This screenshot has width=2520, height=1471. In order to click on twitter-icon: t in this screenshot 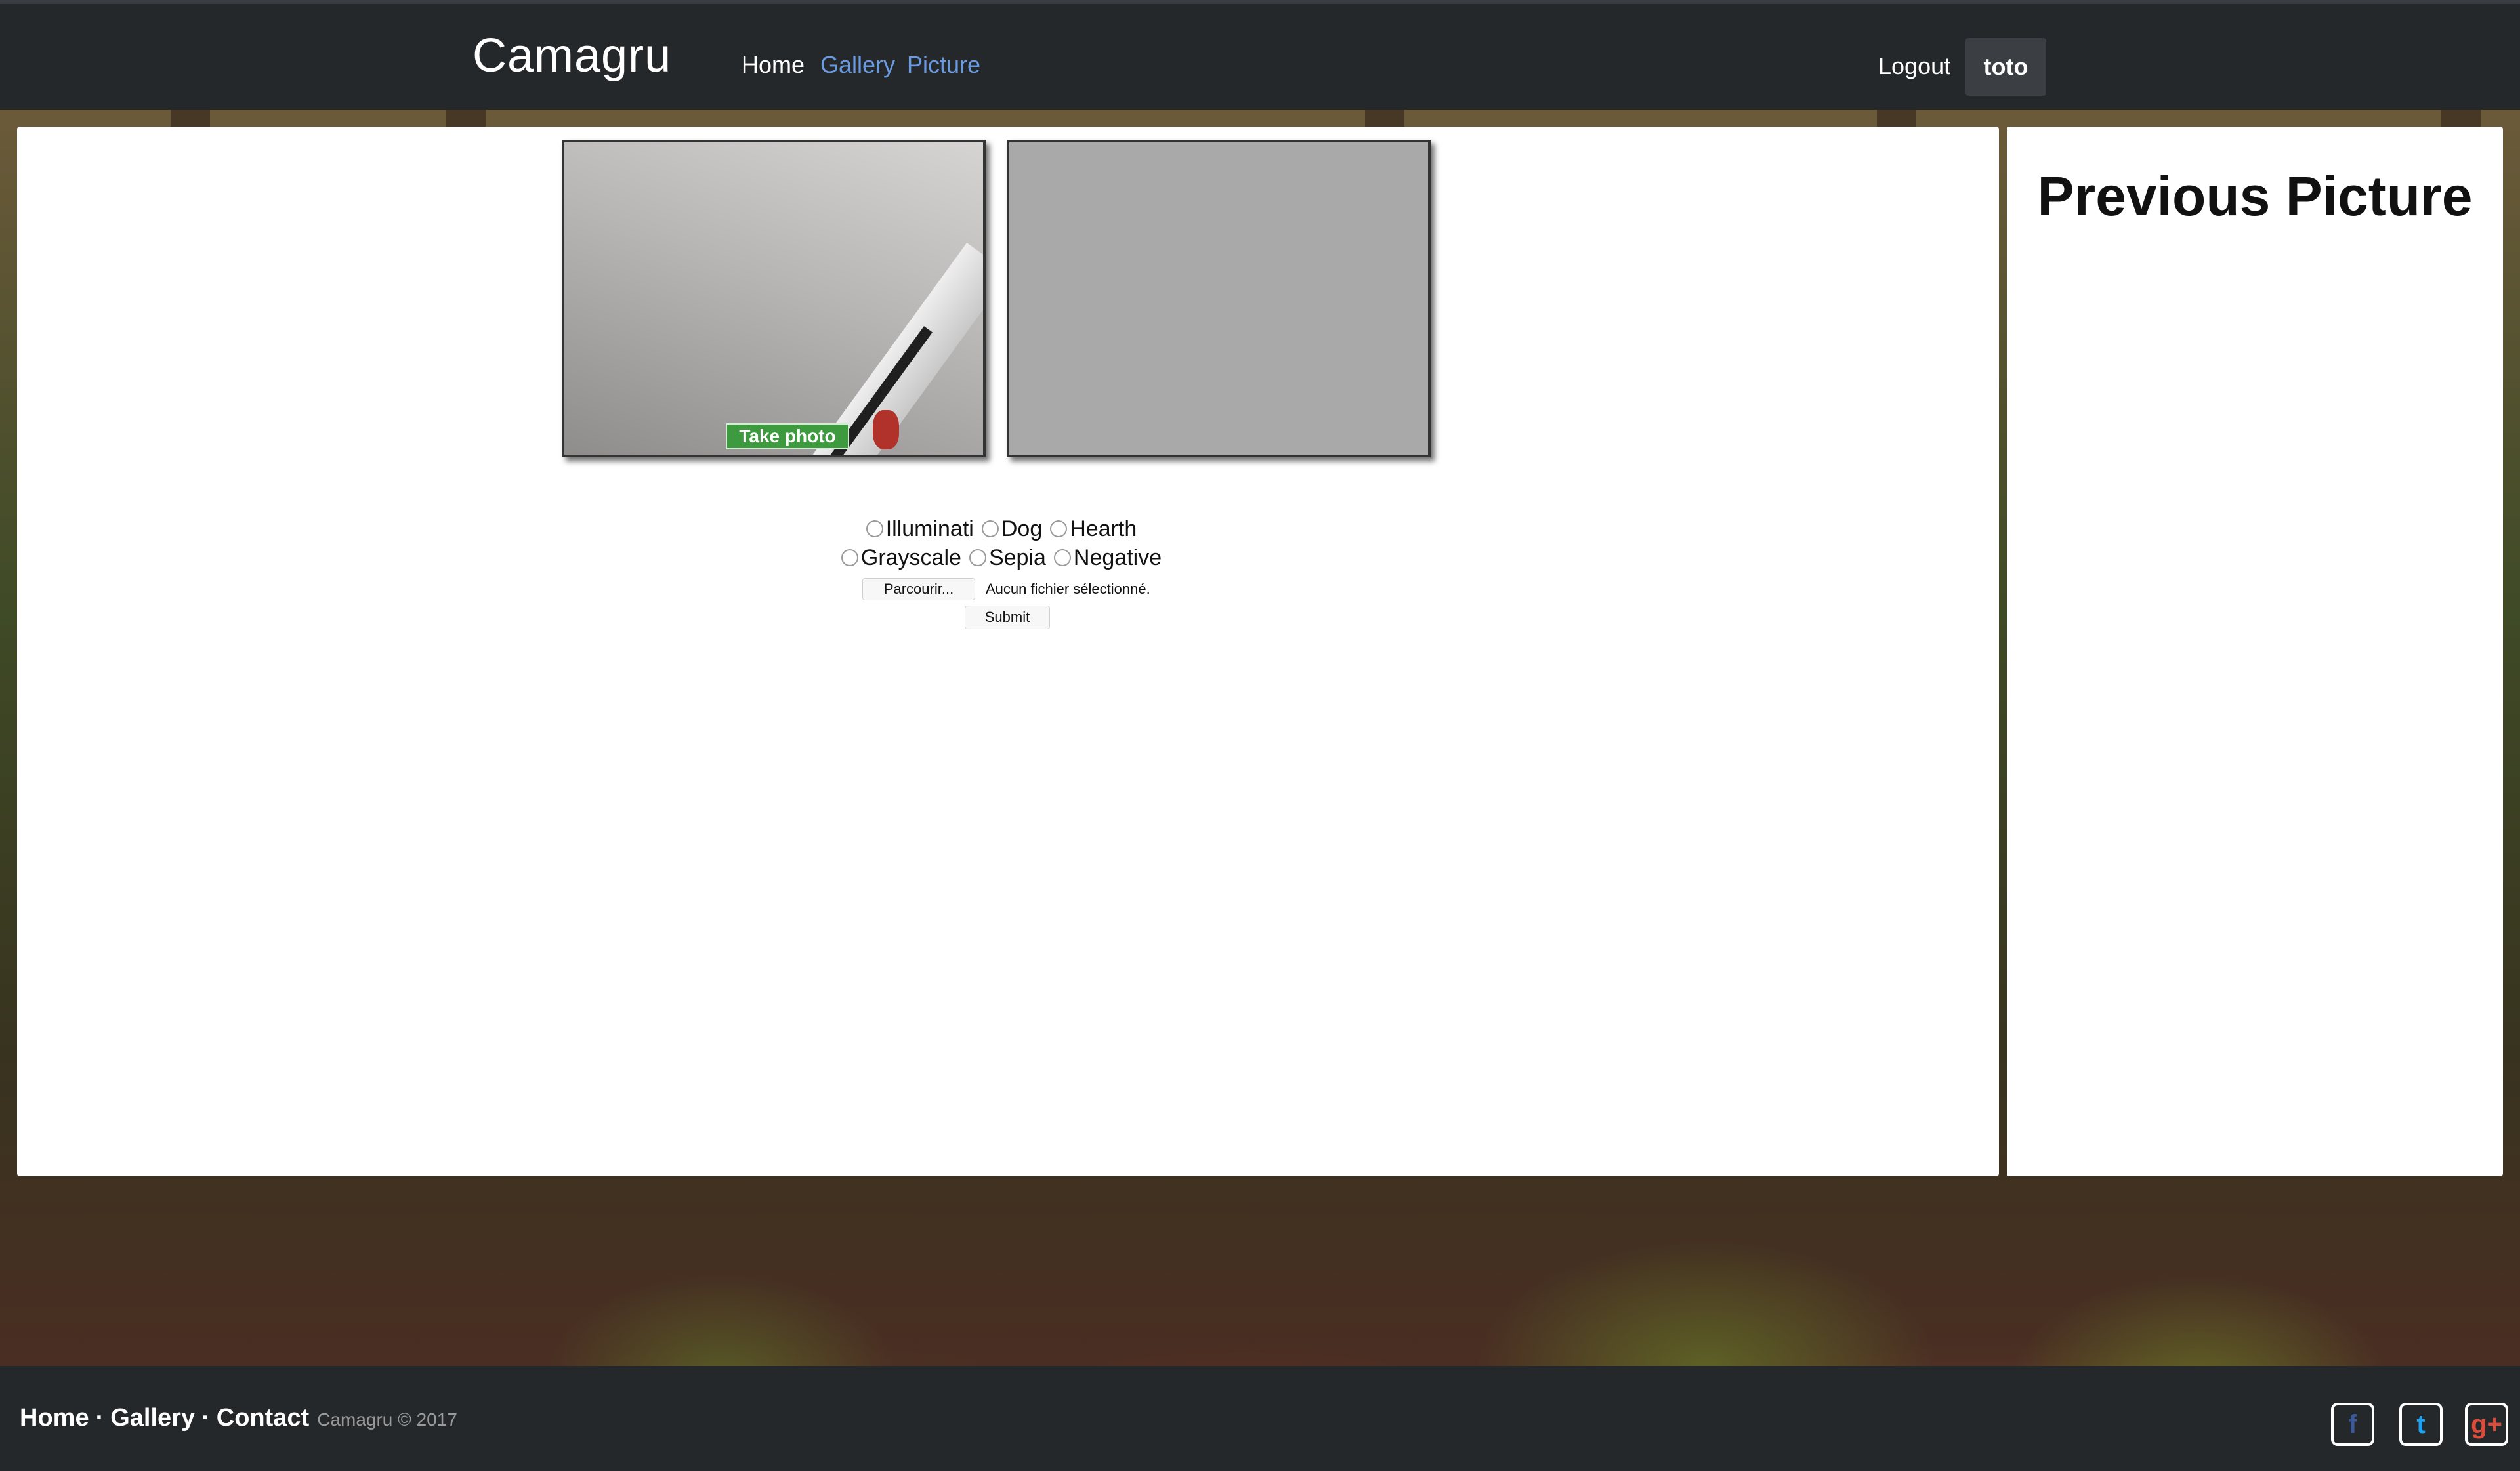, I will do `click(2421, 1424)`.